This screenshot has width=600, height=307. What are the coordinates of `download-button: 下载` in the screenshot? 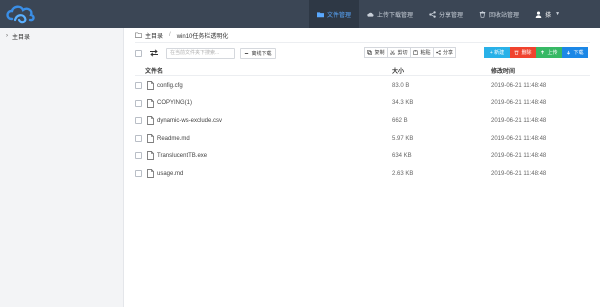 It's located at (575, 52).